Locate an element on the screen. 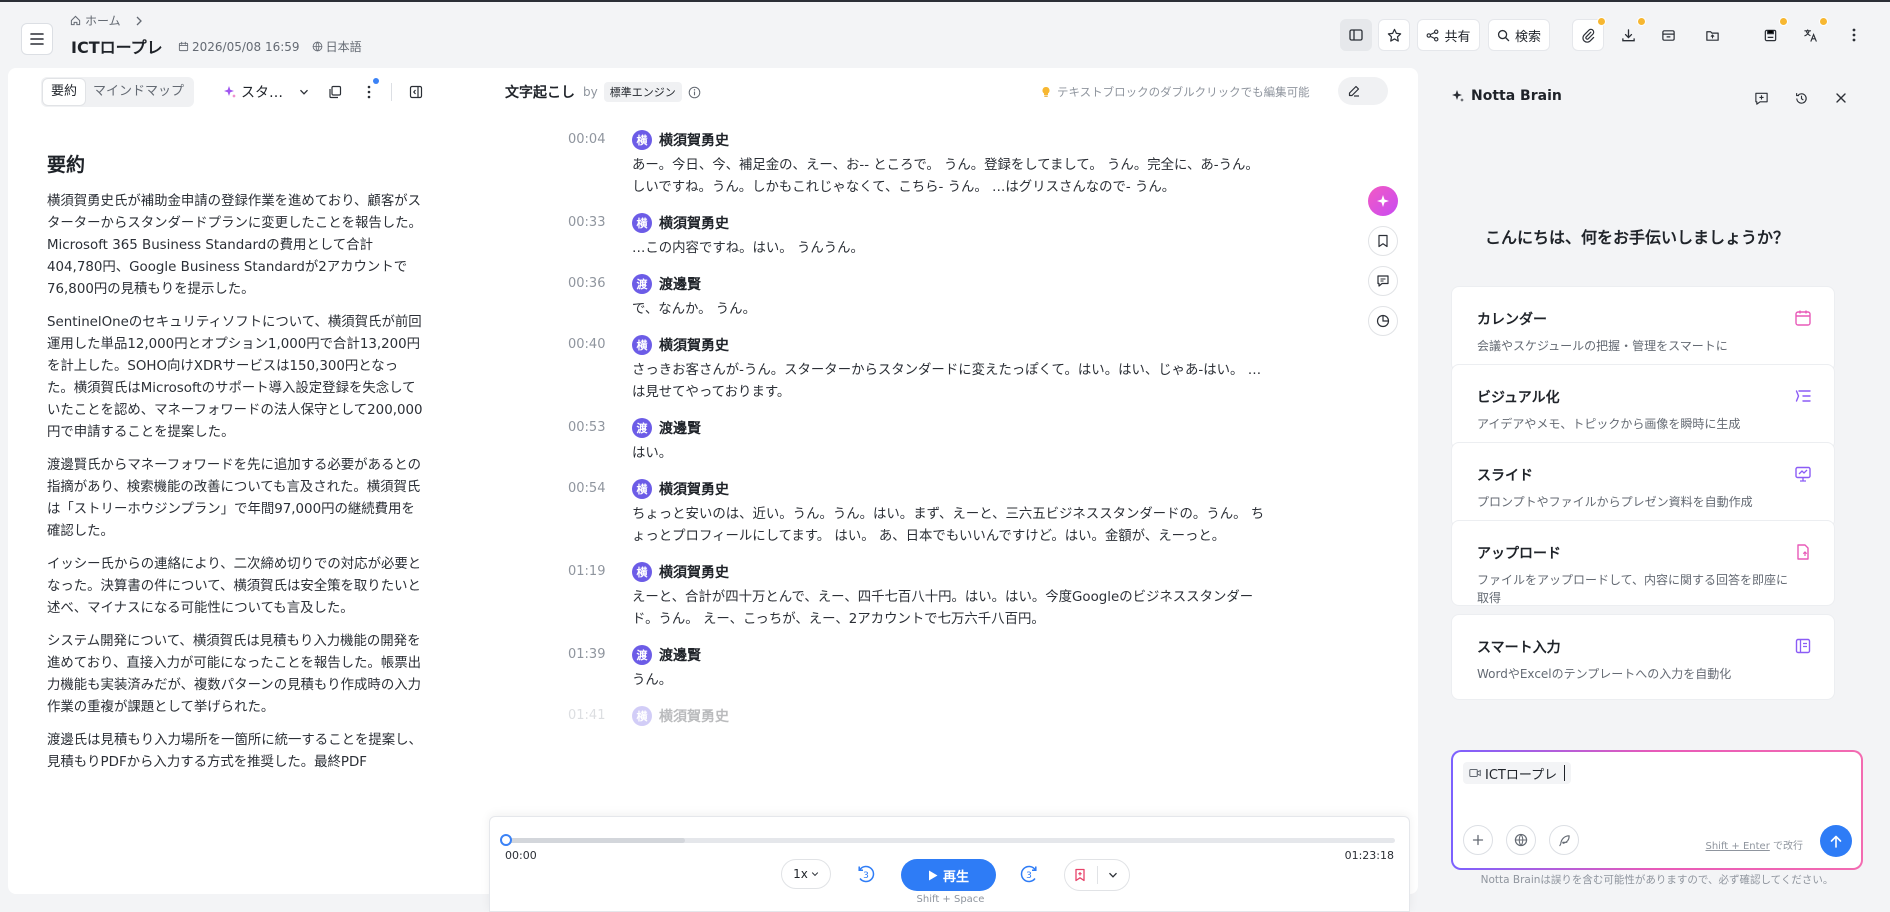 Image resolution: width=1890 pixels, height=912 pixels. save-button is located at coordinates (1771, 34).